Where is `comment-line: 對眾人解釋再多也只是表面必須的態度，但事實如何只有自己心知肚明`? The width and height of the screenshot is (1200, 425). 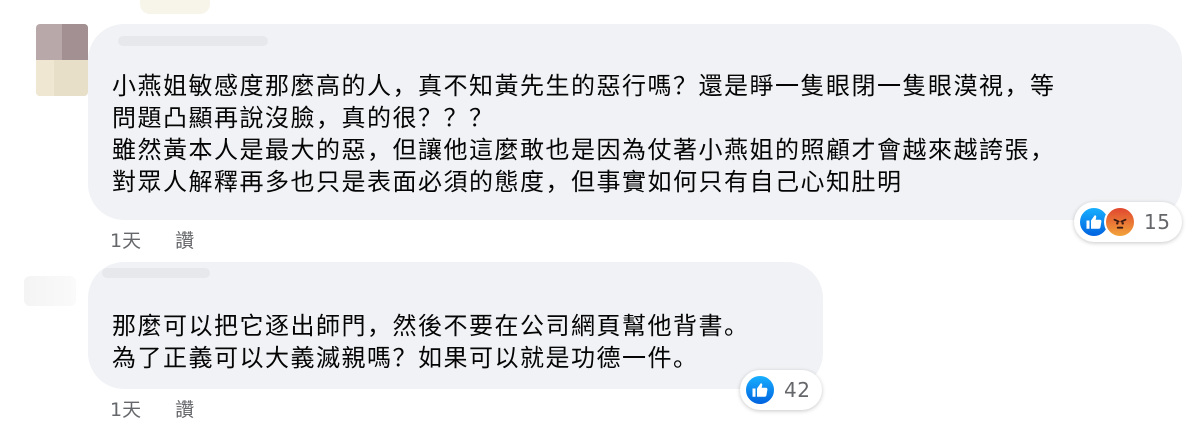
comment-line: 對眾人解釋再多也只是表面必須的態度，但事實如何只有自己心知肚明 is located at coordinates (507, 182).